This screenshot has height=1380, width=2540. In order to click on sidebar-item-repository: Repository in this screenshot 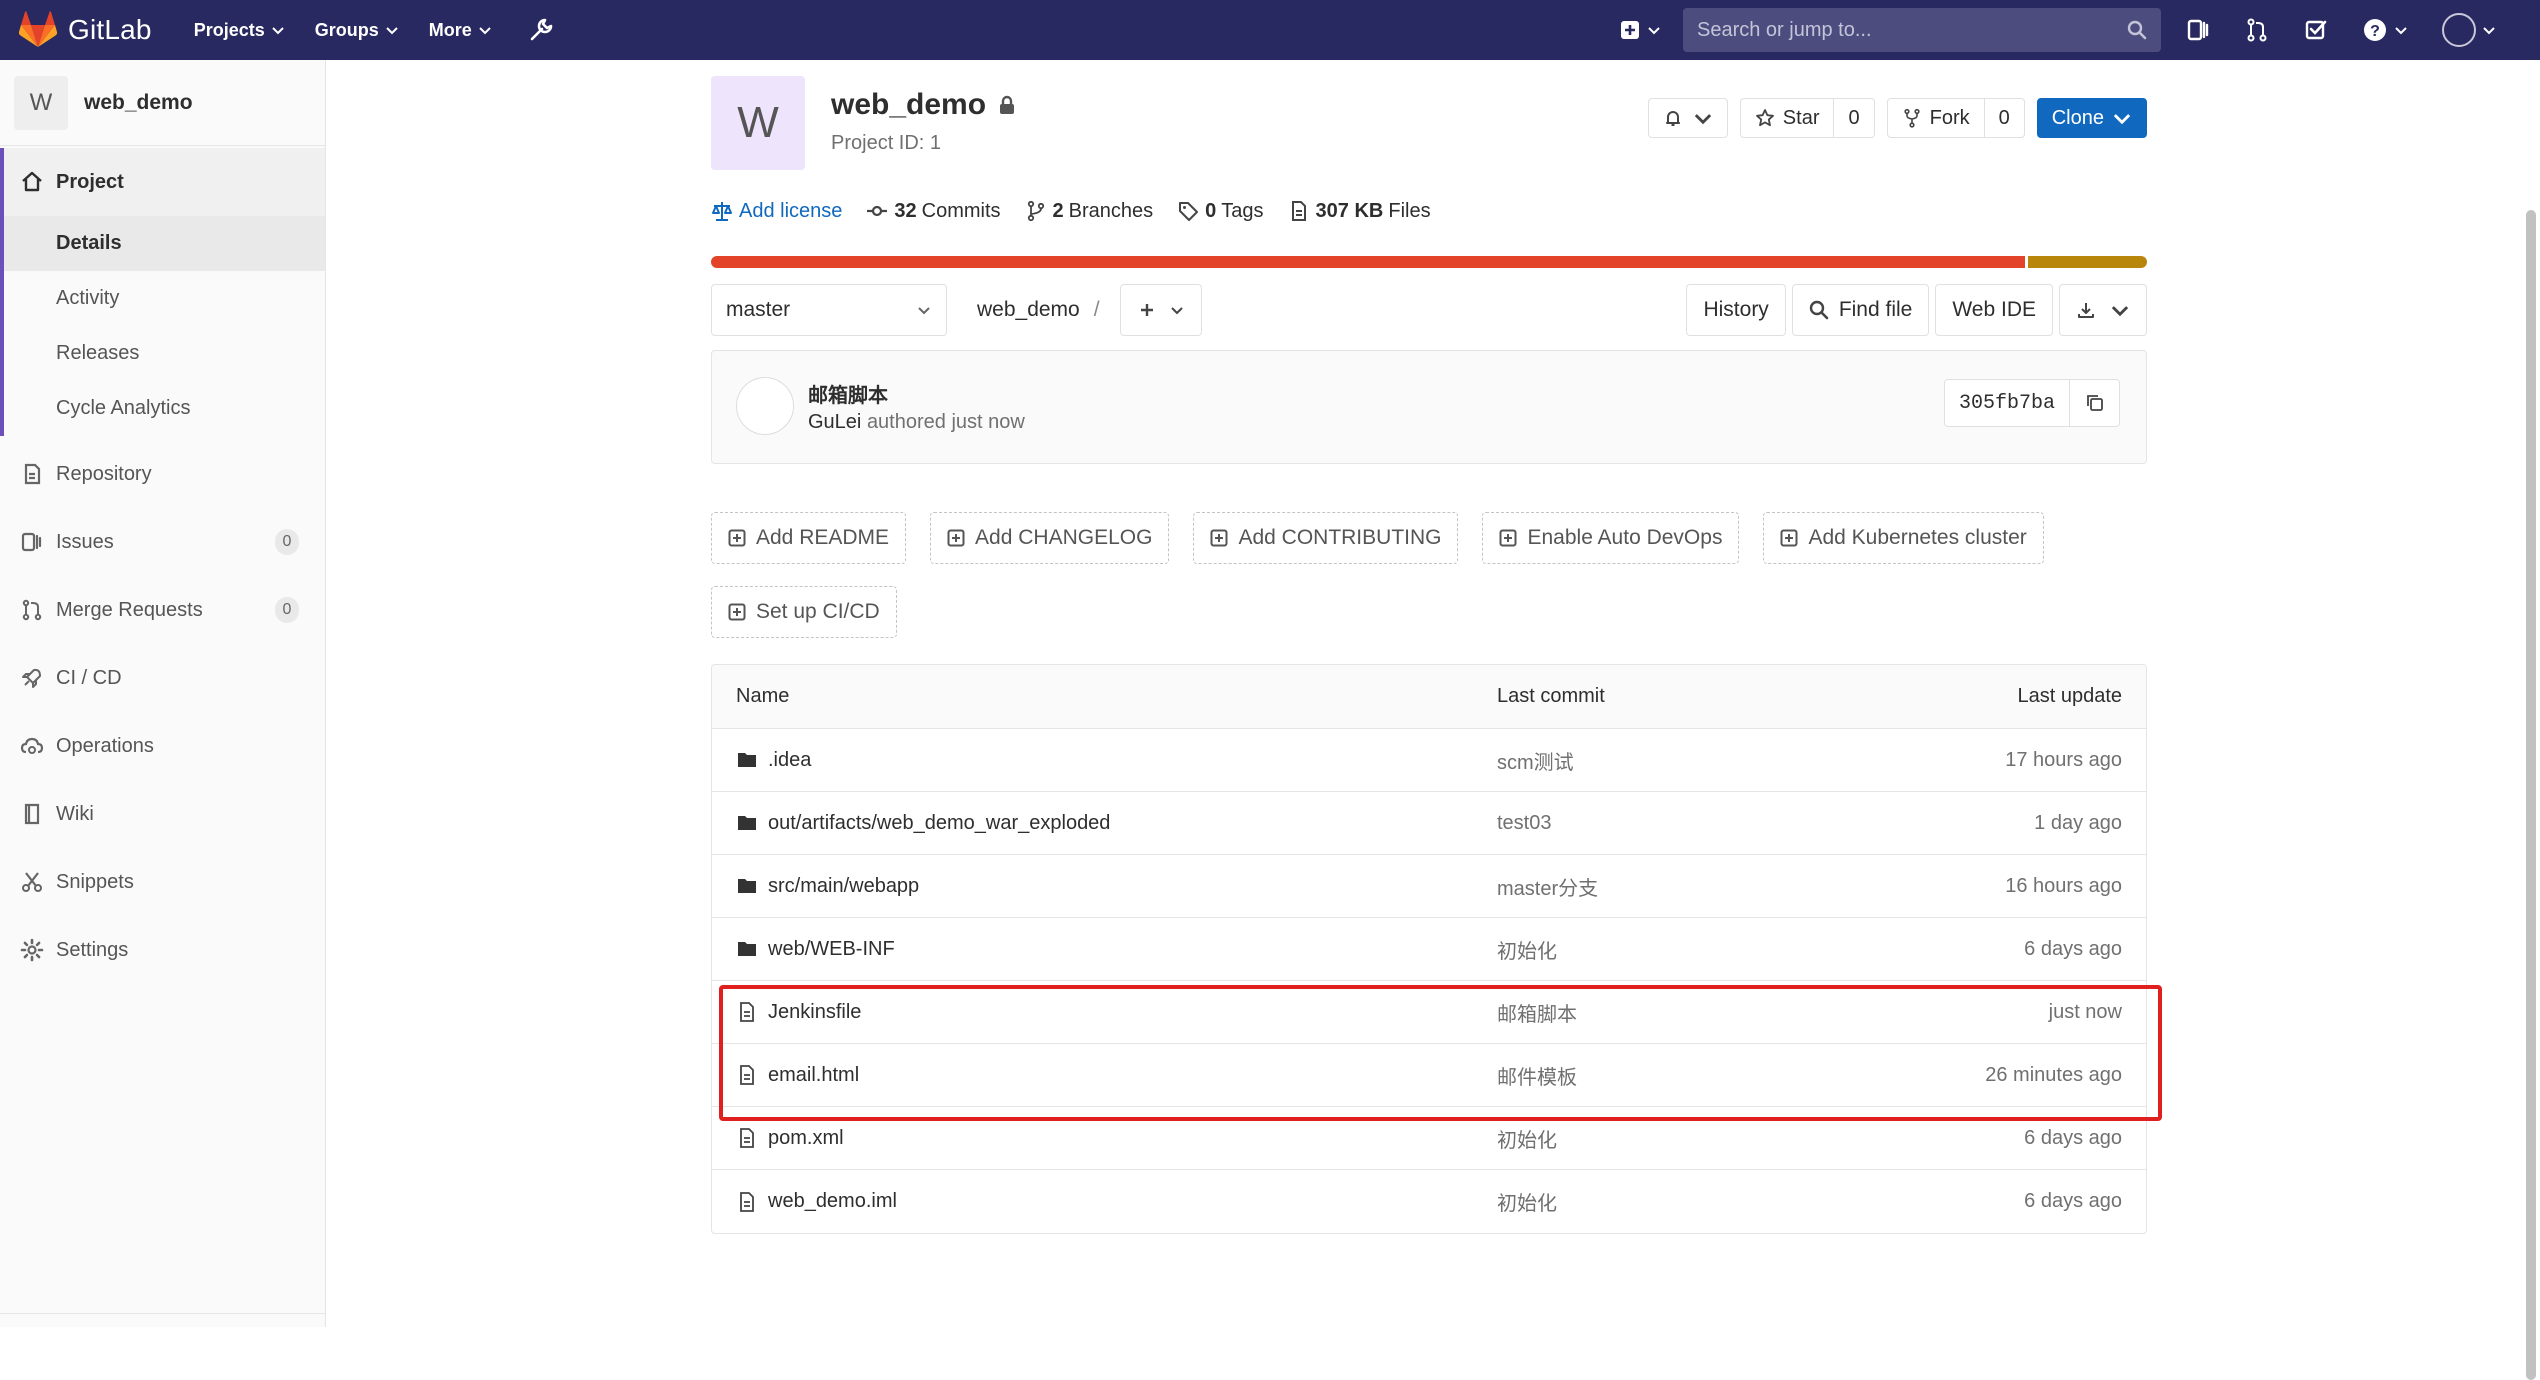, I will do `click(162, 474)`.